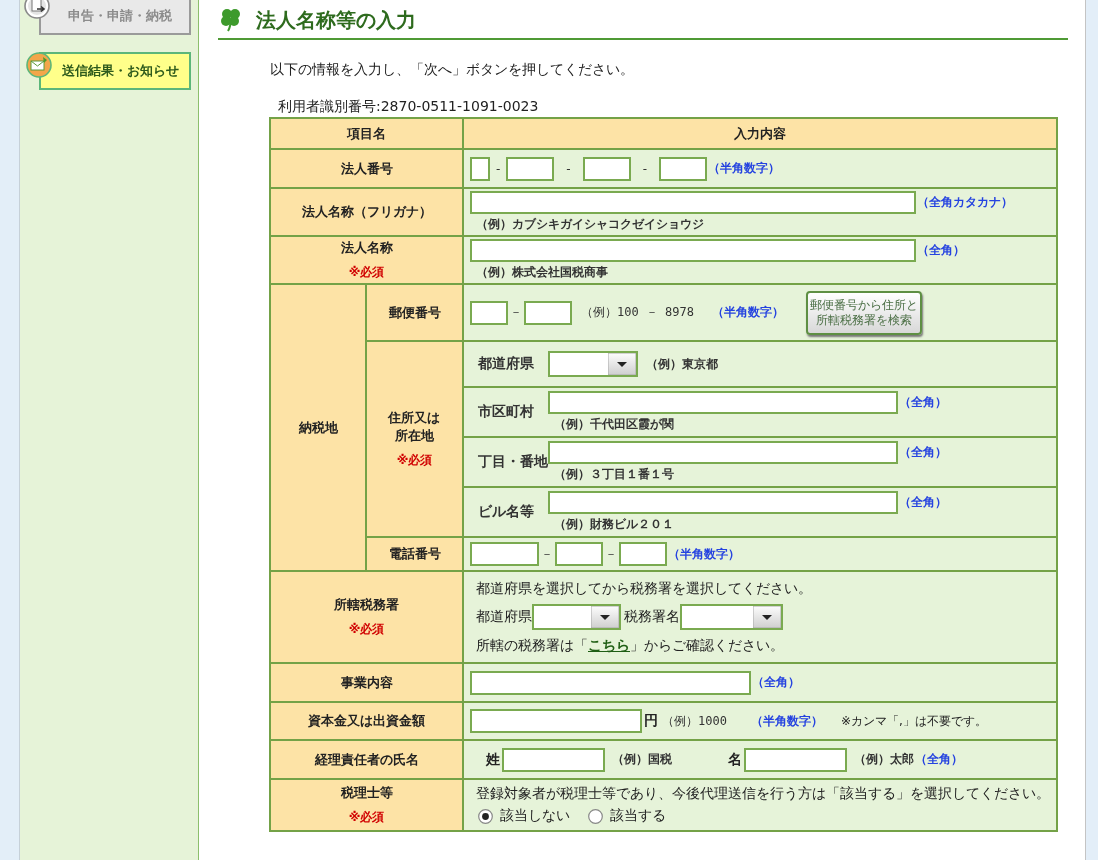  What do you see at coordinates (627, 816) in the screenshot?
I see `radio-option: 該当する` at bounding box center [627, 816].